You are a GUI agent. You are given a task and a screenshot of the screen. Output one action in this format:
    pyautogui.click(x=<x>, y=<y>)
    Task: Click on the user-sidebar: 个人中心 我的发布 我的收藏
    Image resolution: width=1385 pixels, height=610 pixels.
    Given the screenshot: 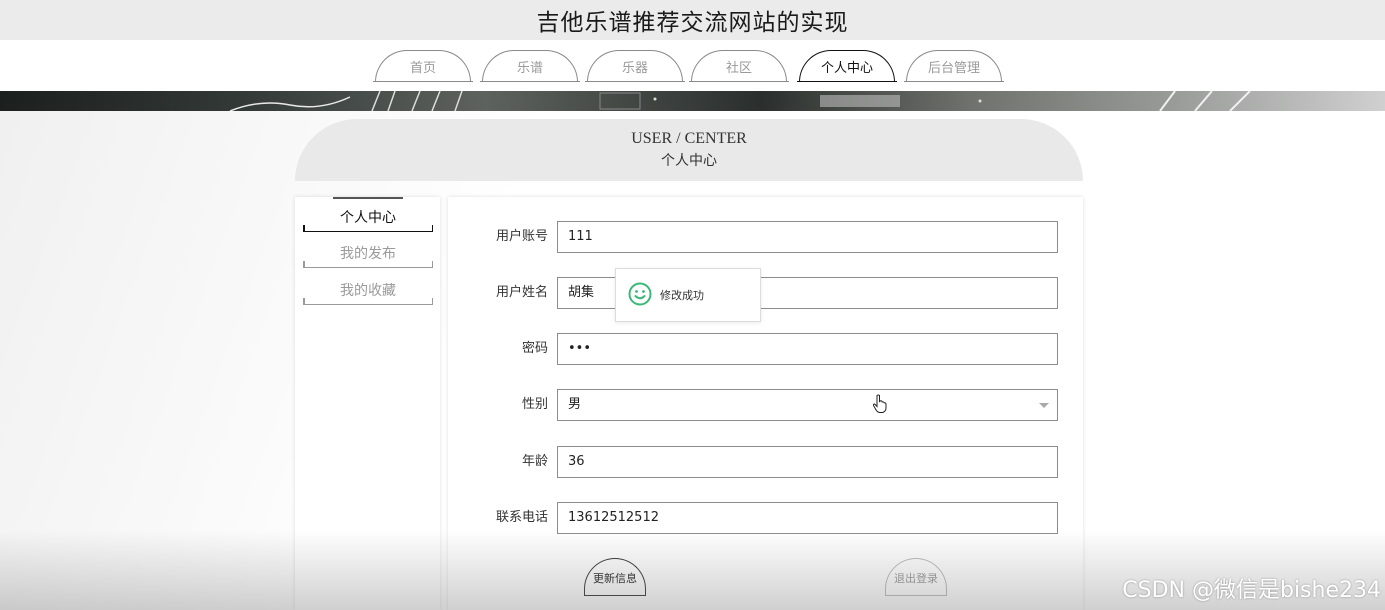 What is the action you would take?
    pyautogui.click(x=367, y=403)
    